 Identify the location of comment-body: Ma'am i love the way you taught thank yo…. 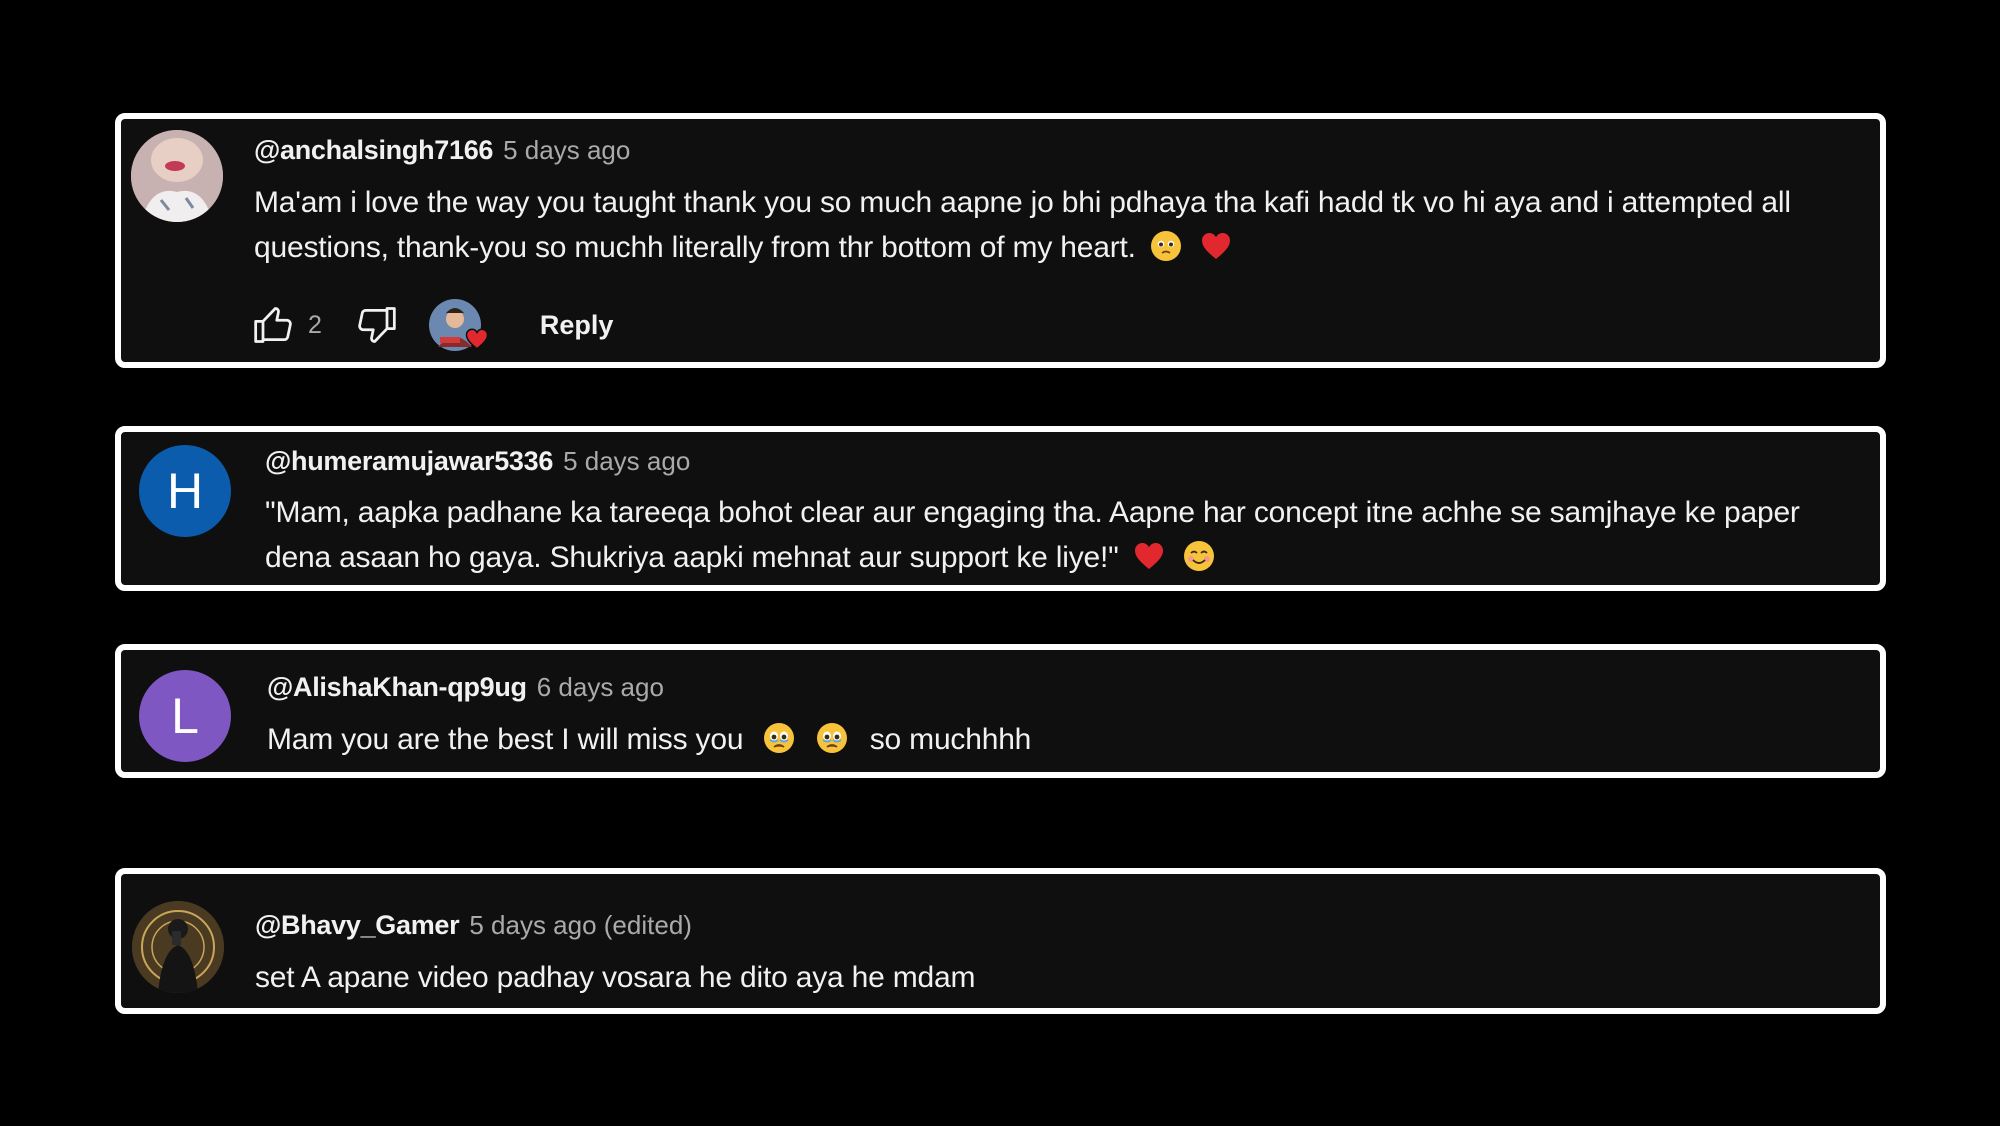
(1054, 225).